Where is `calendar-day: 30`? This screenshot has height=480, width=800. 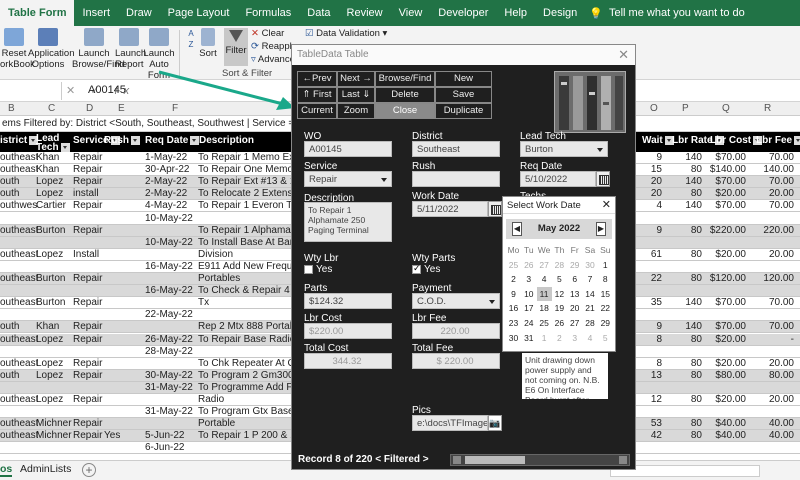
calendar-day: 30 is located at coordinates (590, 265).